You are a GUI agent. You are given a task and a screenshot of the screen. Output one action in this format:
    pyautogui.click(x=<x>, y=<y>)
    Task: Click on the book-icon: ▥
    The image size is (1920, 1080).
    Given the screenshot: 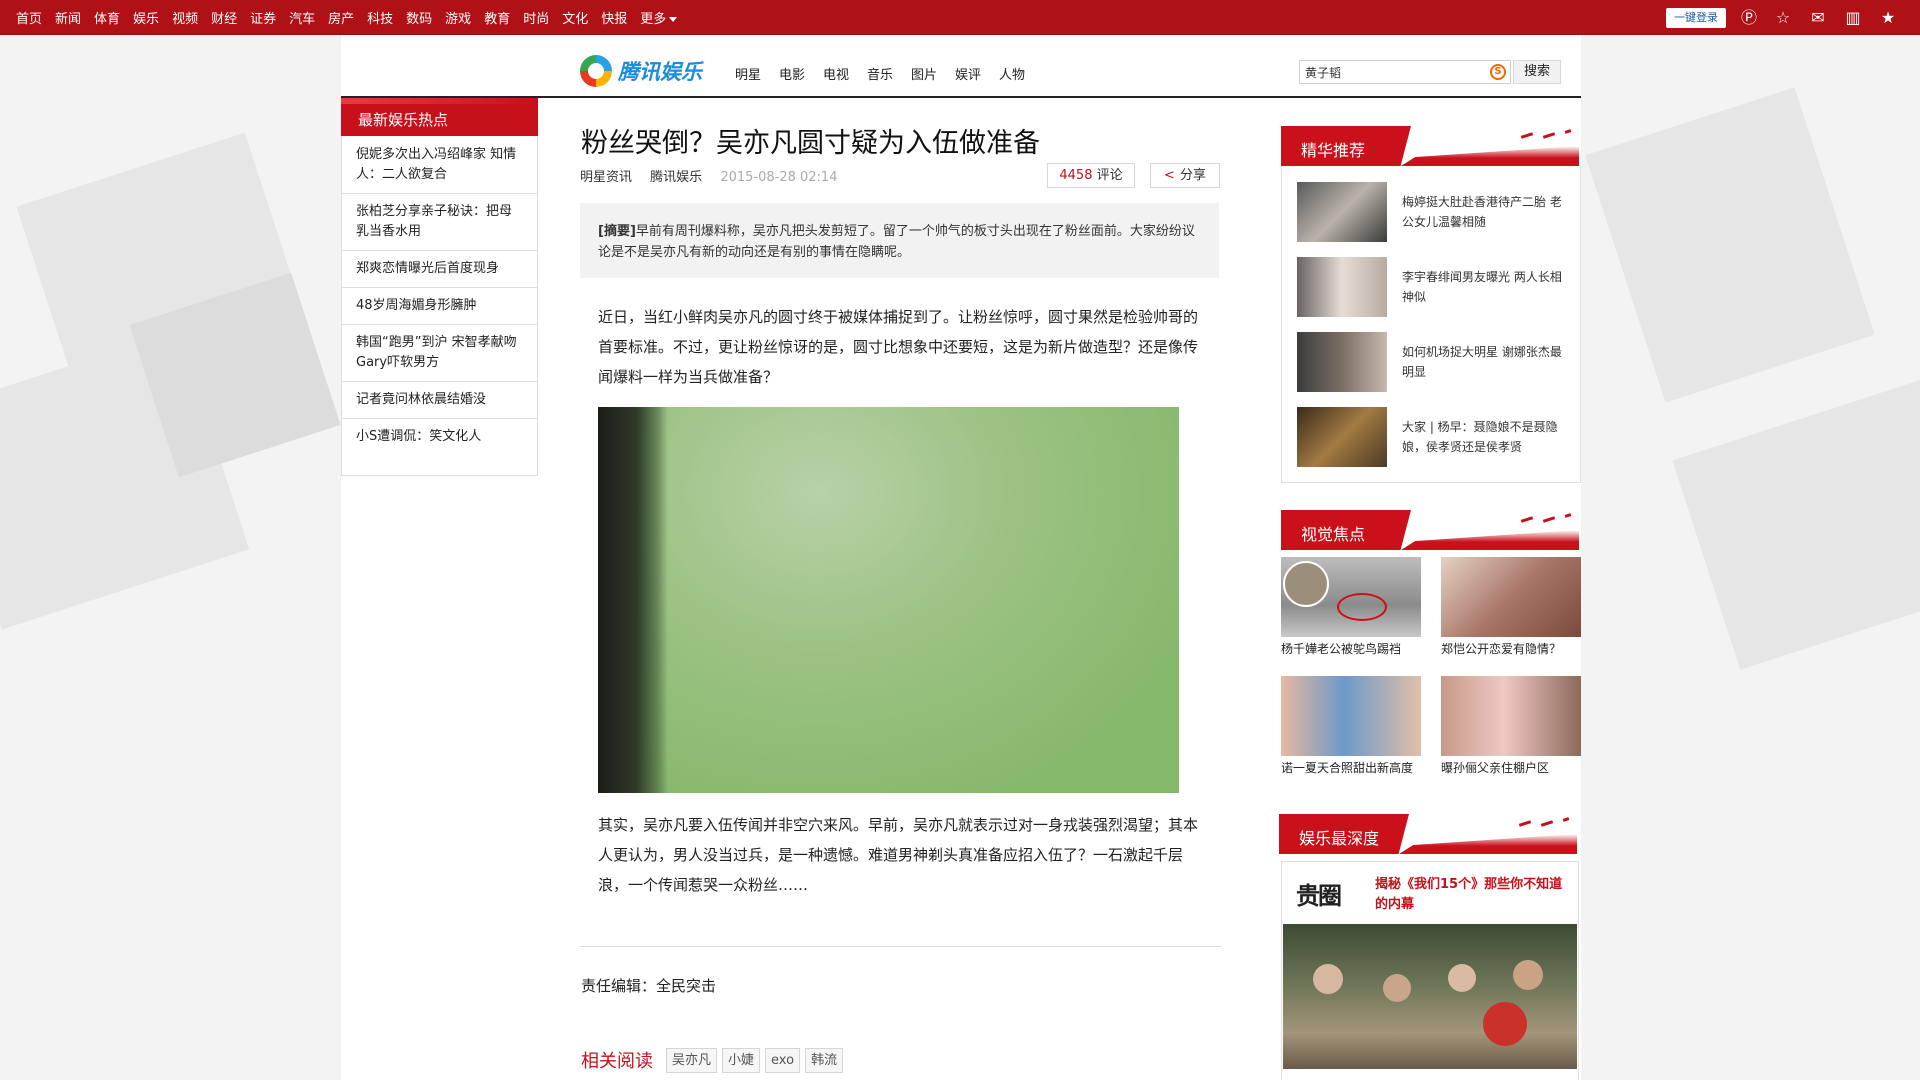 What is the action you would take?
    pyautogui.click(x=1853, y=18)
    